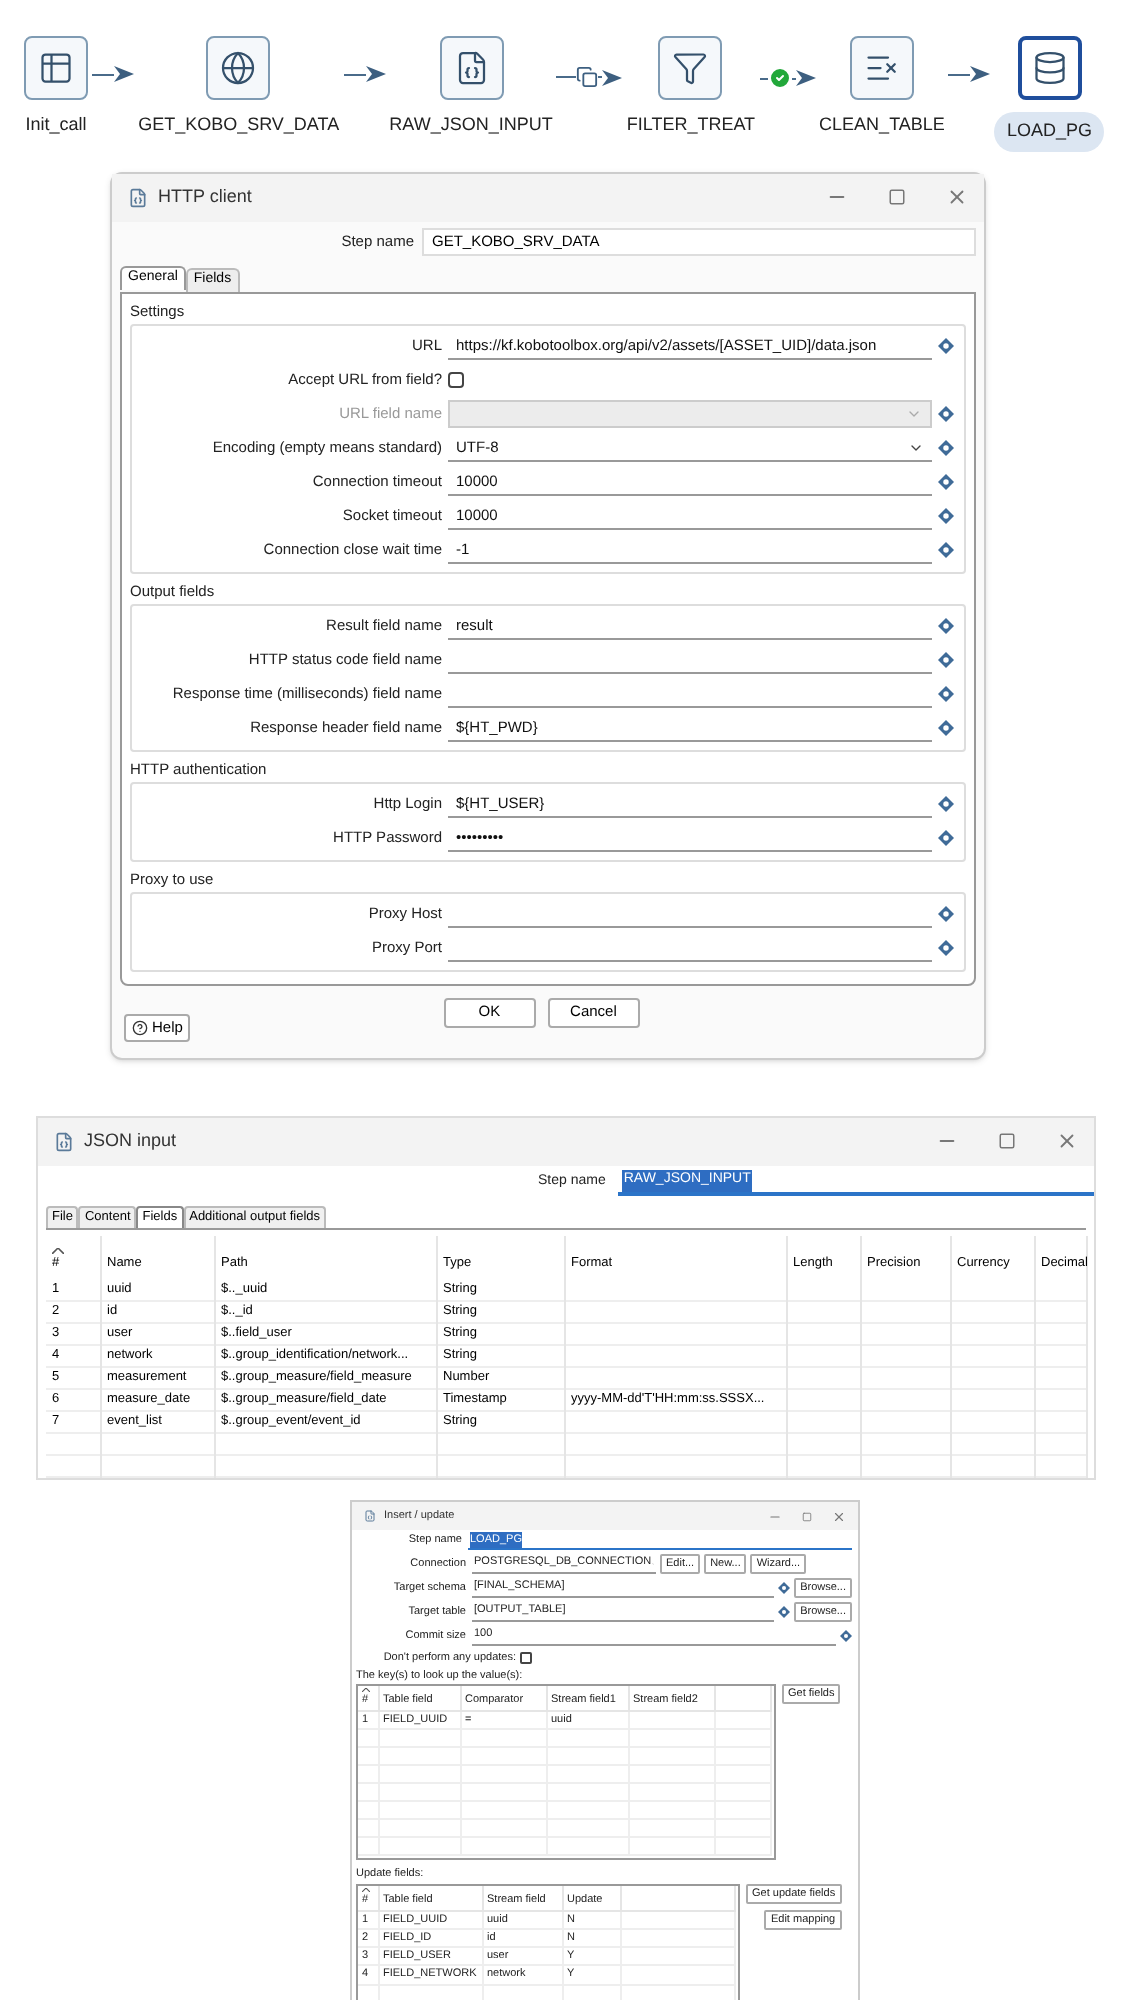  Describe the element at coordinates (779, 78) in the screenshot. I see `success-icon` at that location.